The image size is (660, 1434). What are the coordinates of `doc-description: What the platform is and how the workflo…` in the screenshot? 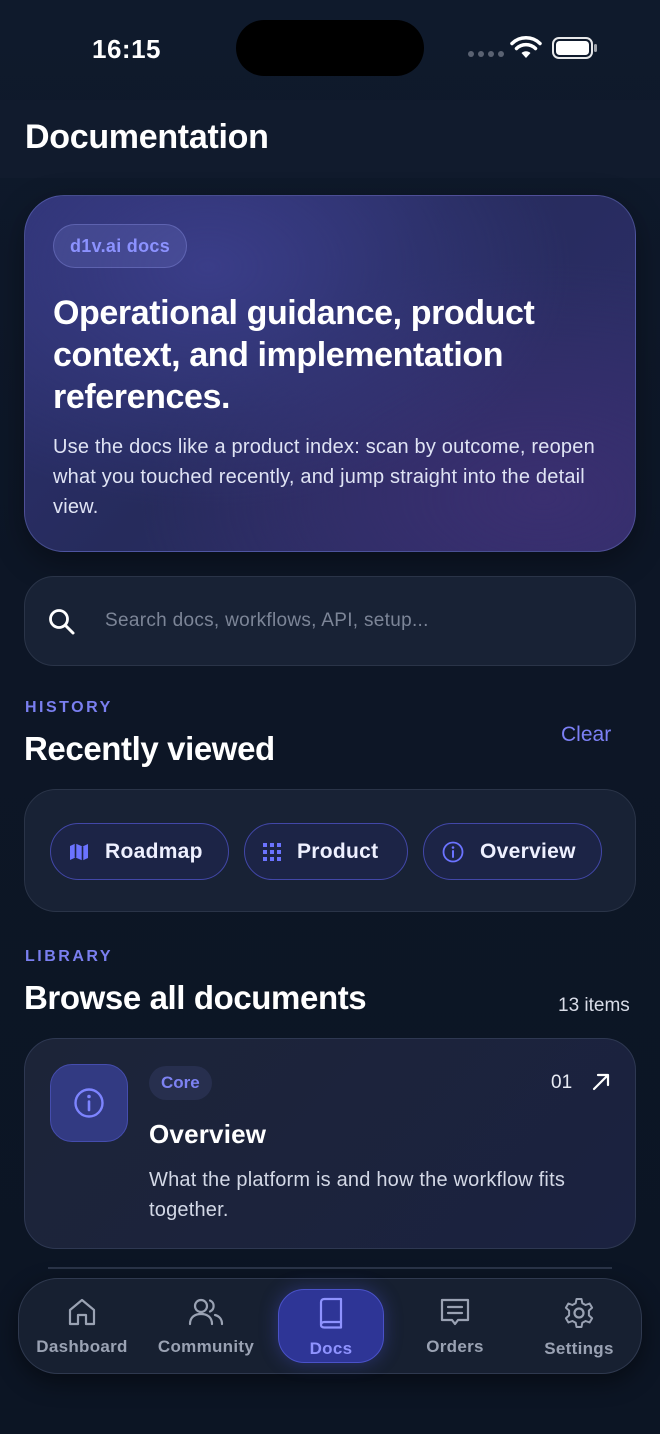 It's located at (357, 1195).